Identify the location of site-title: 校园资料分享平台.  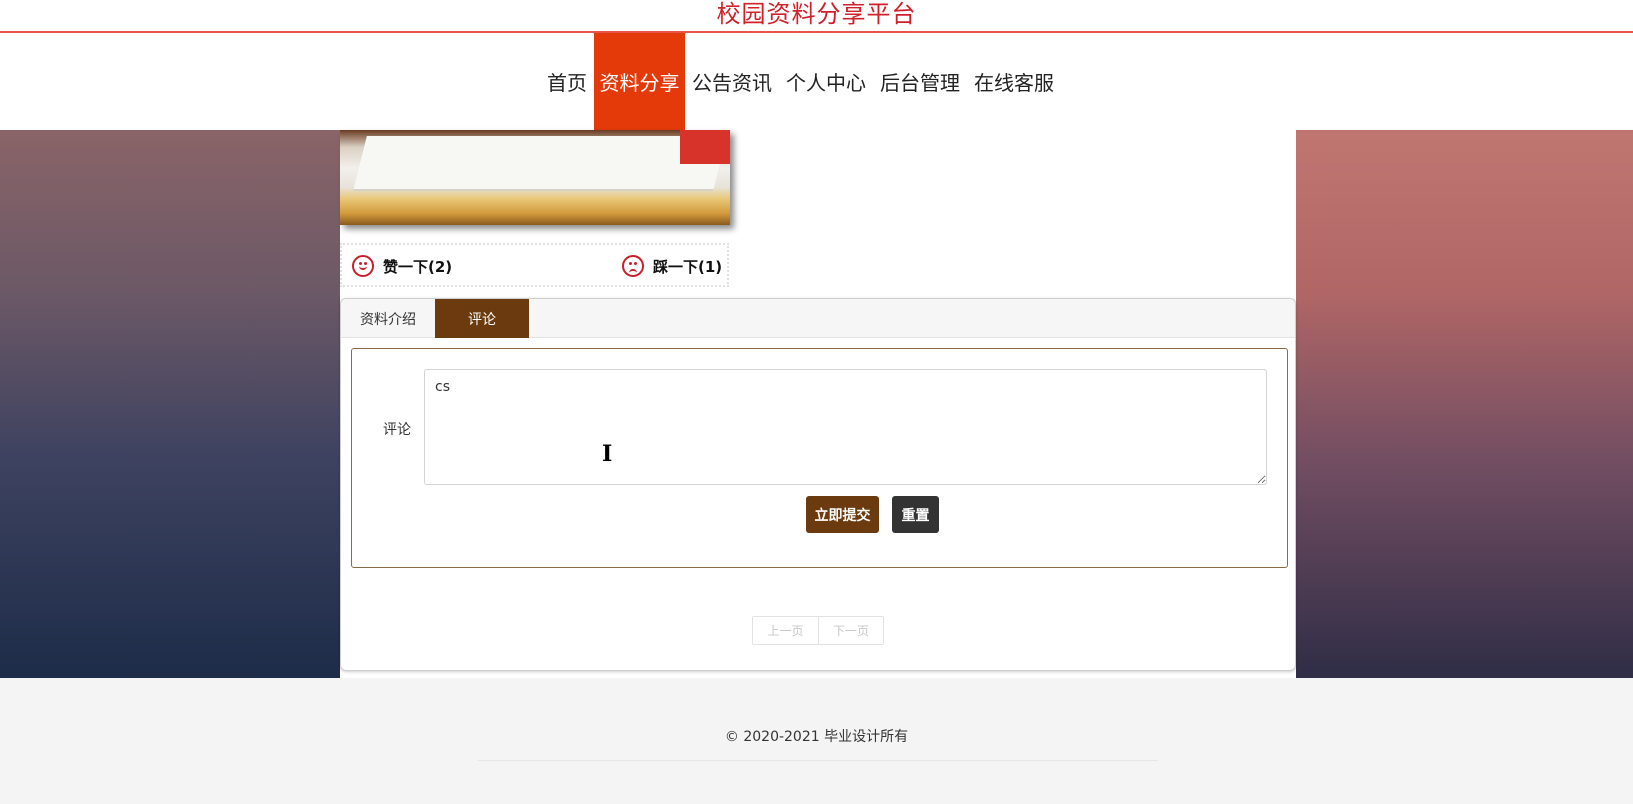
(816, 14).